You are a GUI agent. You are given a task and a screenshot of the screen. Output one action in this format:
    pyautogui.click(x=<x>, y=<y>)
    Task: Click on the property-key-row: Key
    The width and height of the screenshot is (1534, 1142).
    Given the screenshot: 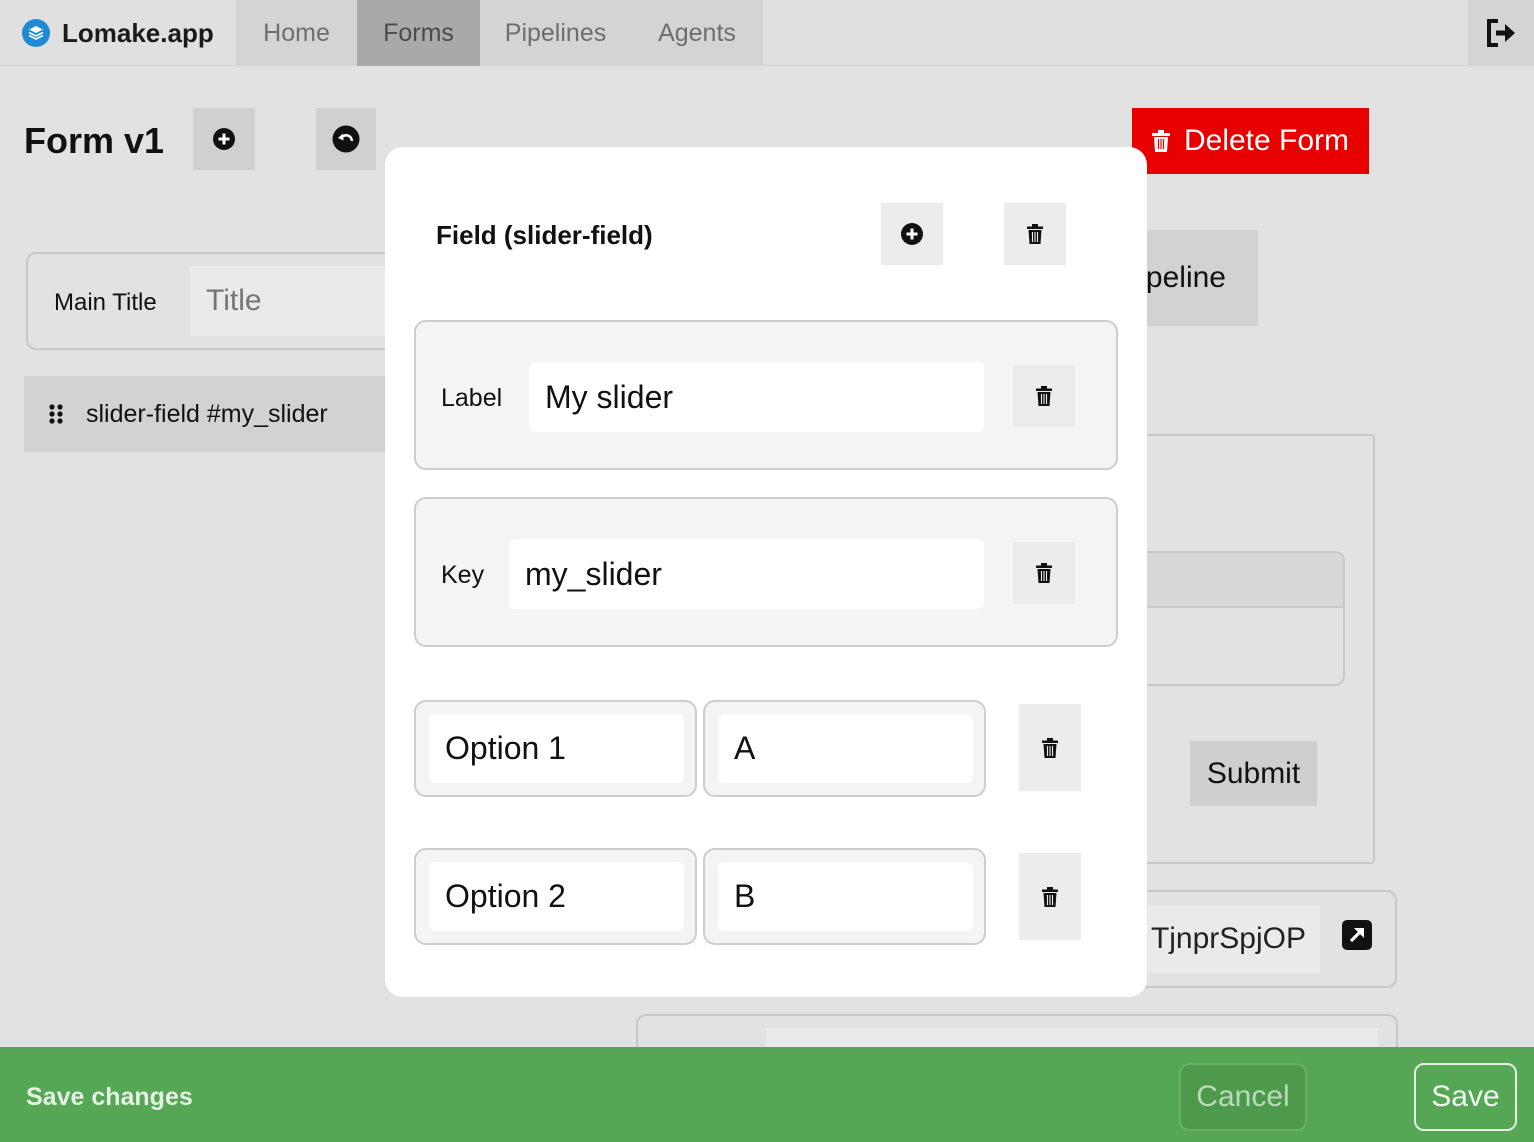 What is the action you would take?
    pyautogui.click(x=766, y=572)
    